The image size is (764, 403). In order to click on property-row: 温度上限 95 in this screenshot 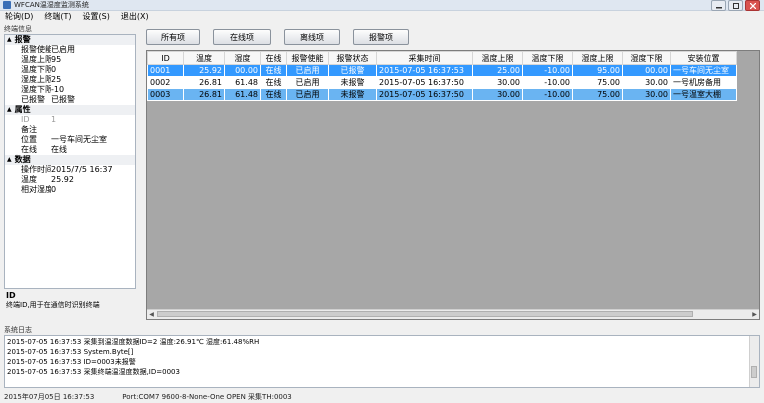, I will do `click(70, 60)`.